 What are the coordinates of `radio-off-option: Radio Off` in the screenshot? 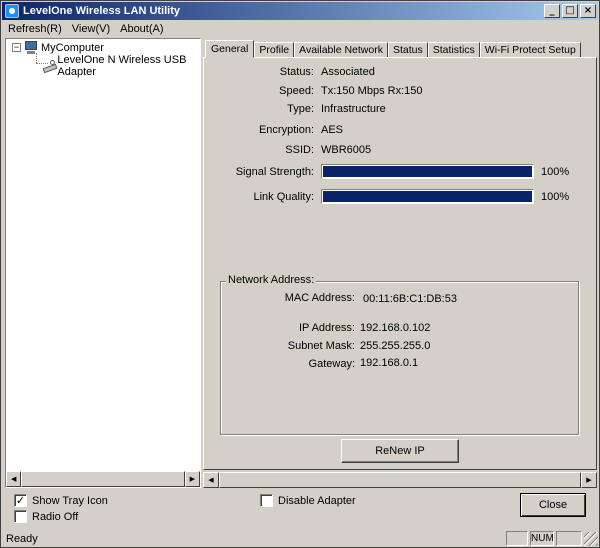 It's located at (46, 516).